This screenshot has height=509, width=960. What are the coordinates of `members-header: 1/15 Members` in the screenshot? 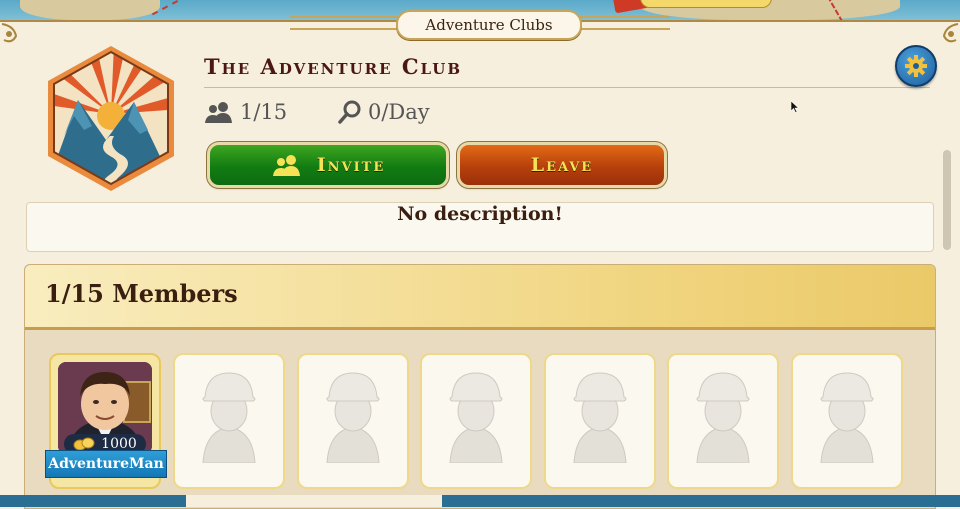 It's located at (480, 297).